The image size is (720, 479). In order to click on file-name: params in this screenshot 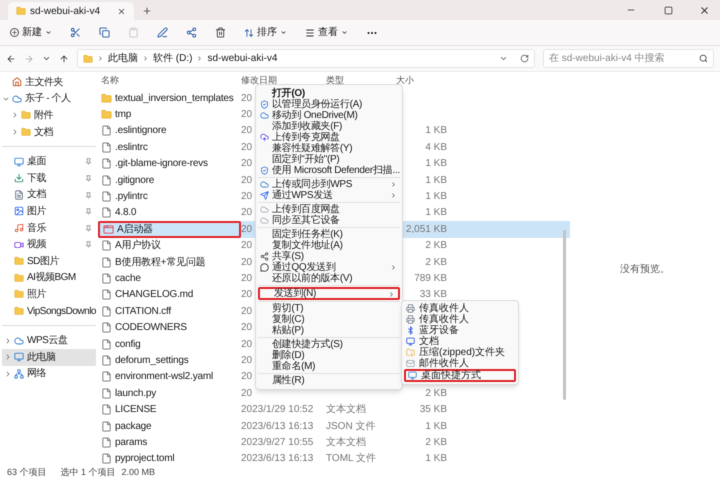, I will do `click(131, 442)`.